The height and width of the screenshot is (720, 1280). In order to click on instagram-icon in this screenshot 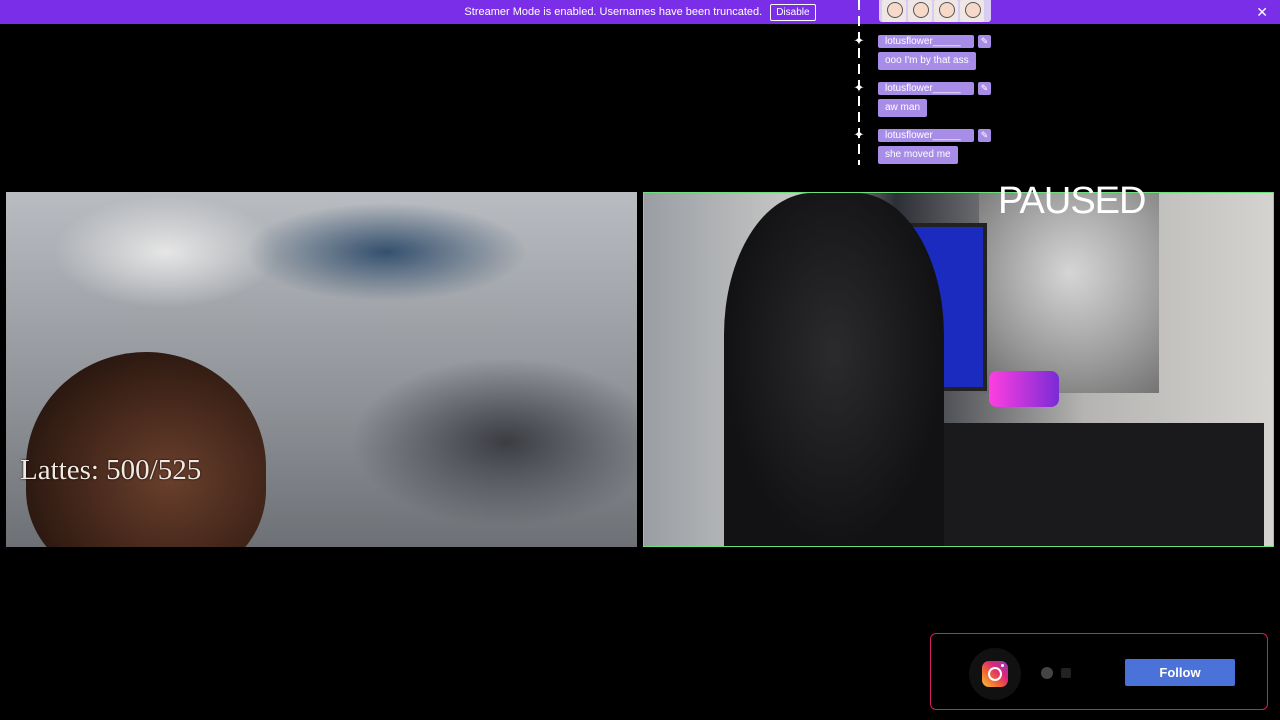, I will do `click(995, 674)`.